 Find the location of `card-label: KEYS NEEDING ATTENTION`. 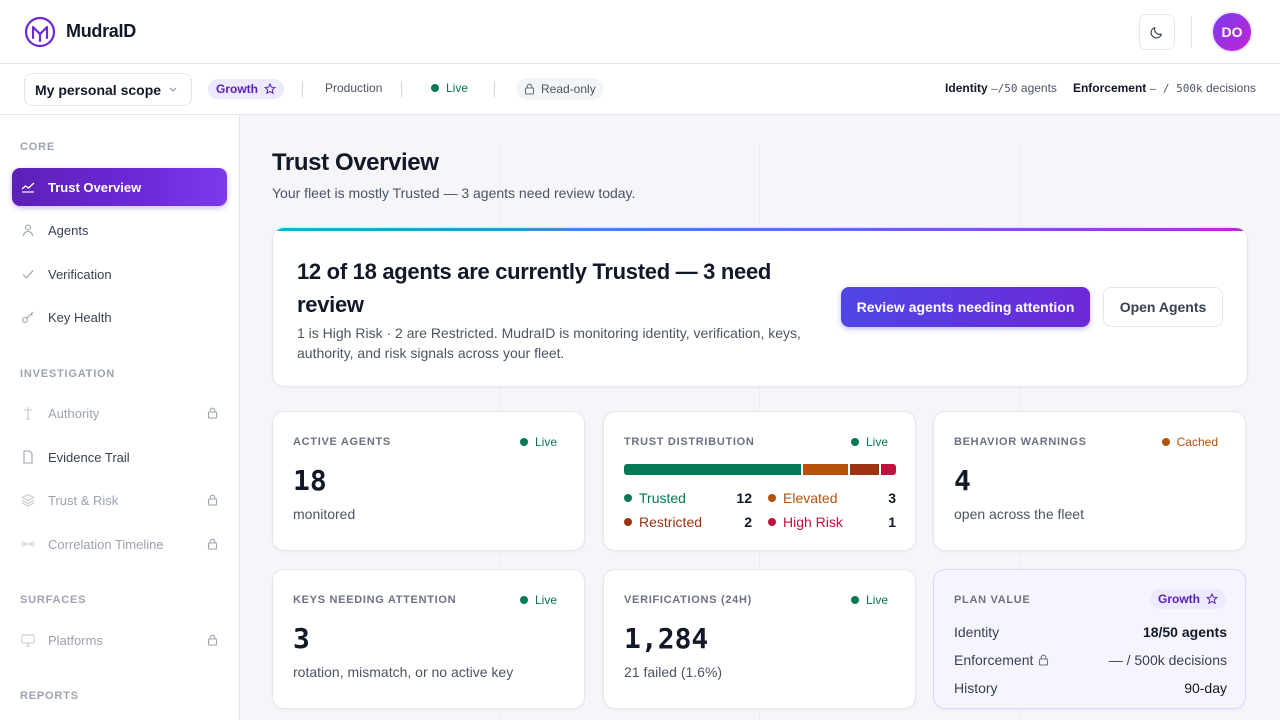

card-label: KEYS NEEDING ATTENTION is located at coordinates (375, 600).